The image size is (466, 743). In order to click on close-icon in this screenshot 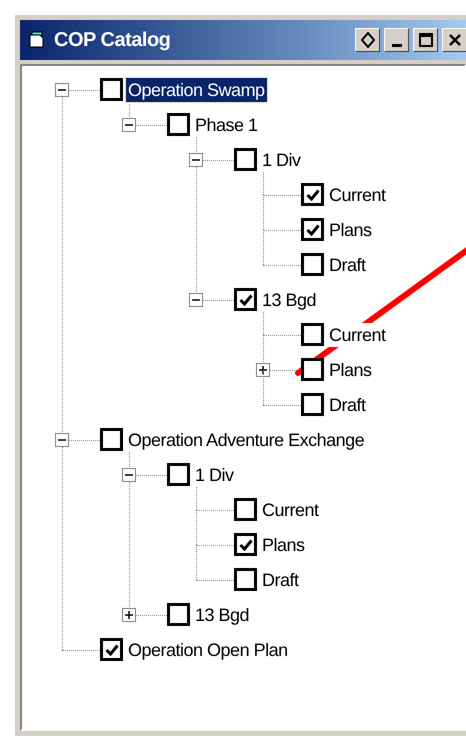, I will do `click(454, 40)`.